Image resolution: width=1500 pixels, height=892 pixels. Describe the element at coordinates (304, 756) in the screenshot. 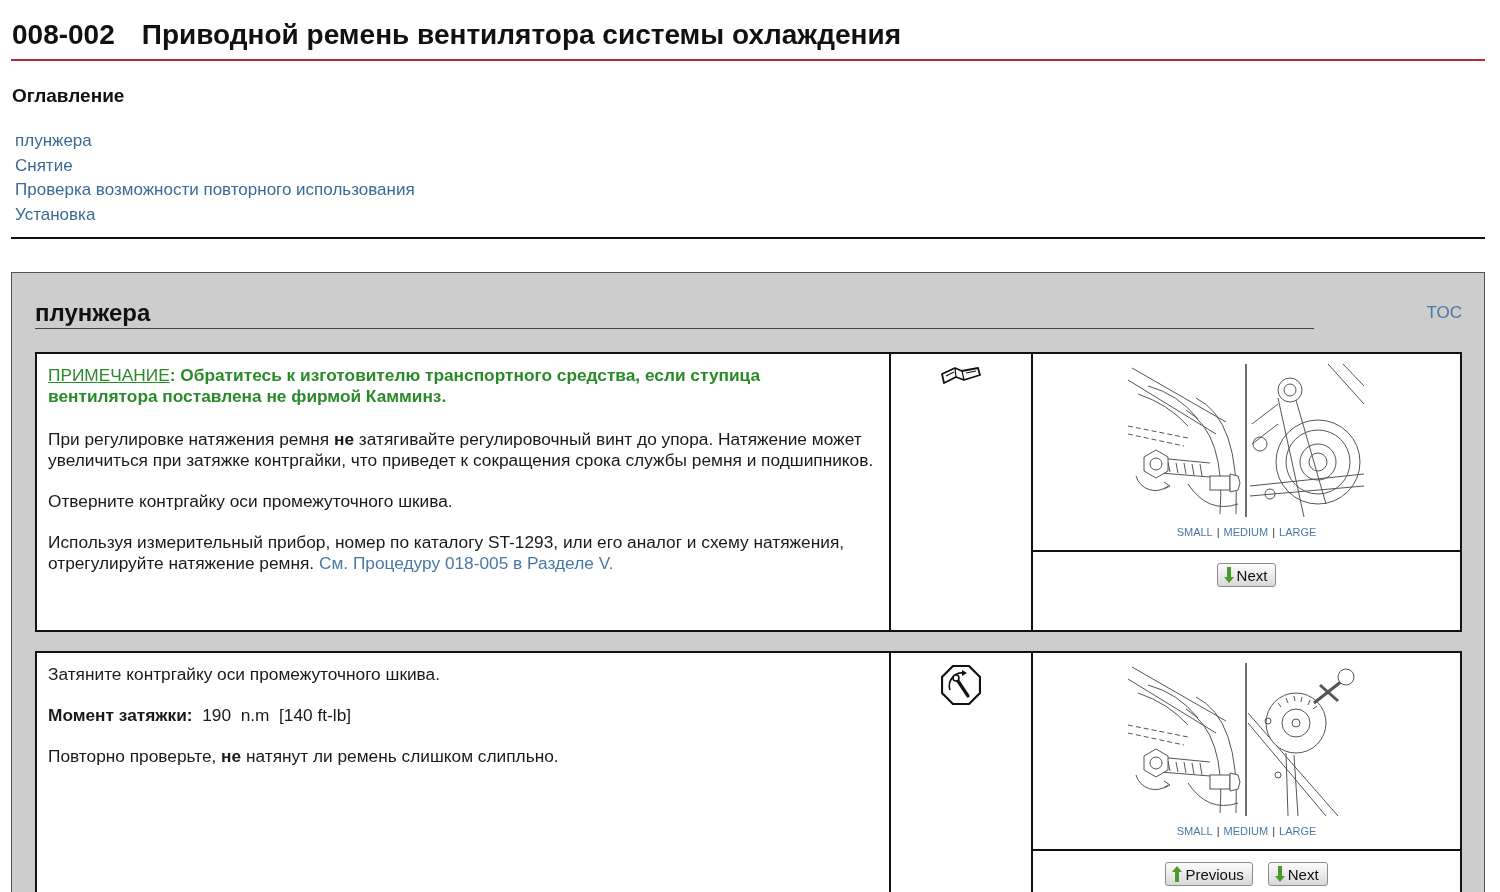

I see `instruction-text: Повторно проверьте, не натянут ли ремень слишком слипльно.` at that location.